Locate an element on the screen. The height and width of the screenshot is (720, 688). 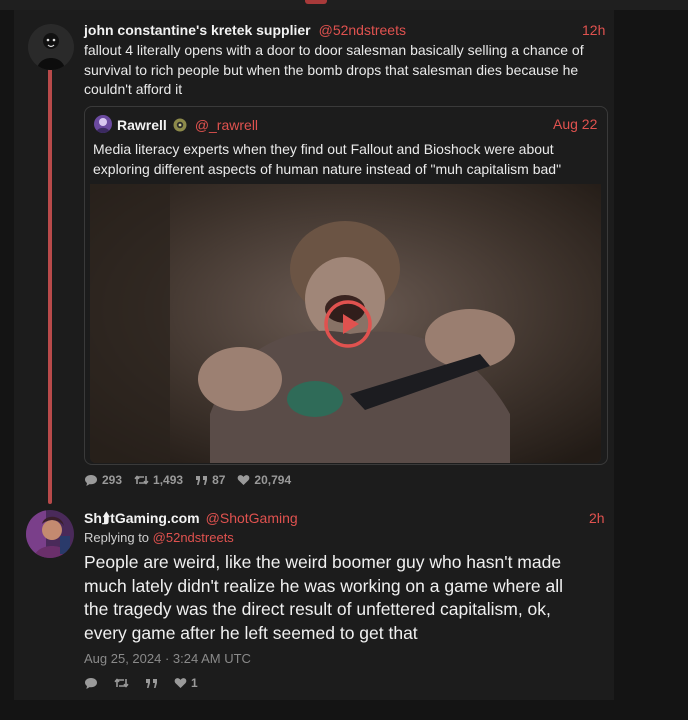
post-time: 12h is located at coordinates (593, 30).